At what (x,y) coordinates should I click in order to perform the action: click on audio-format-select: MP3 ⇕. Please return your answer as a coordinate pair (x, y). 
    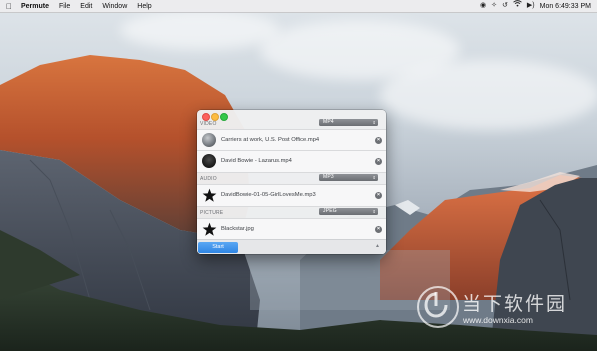
    Looking at the image, I should click on (348, 177).